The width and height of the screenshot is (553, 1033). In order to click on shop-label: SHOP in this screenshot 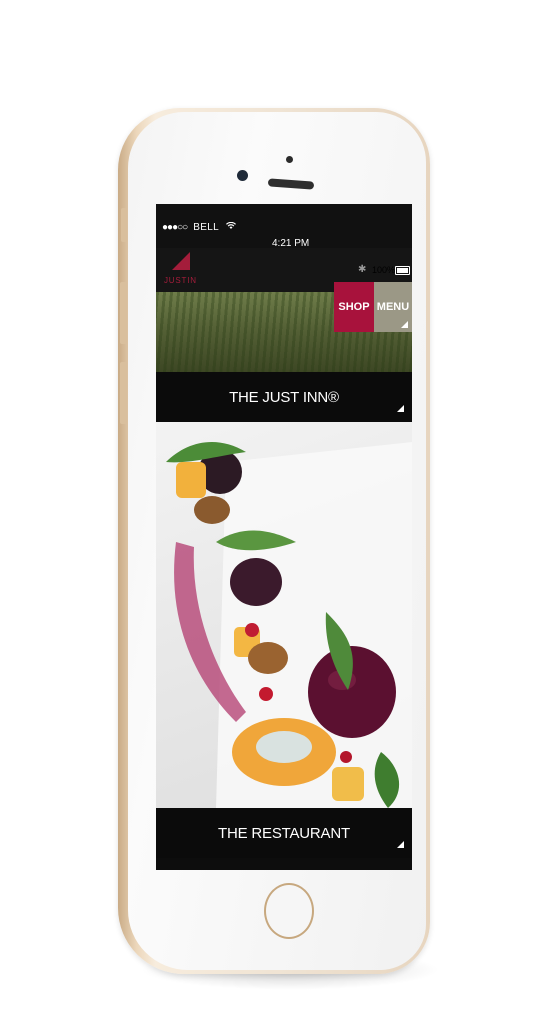, I will do `click(354, 307)`.